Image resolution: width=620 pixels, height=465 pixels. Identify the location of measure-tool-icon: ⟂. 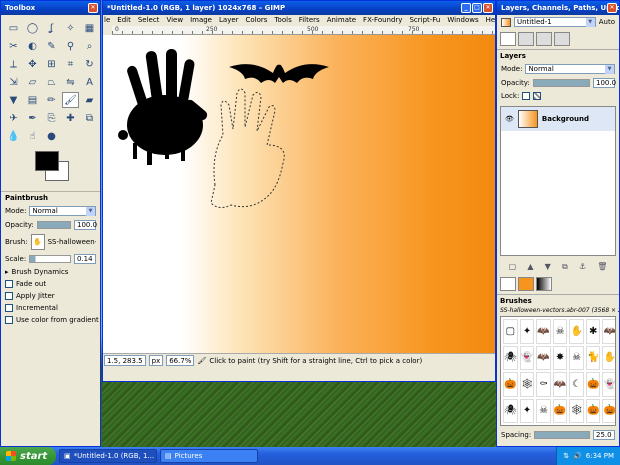
(13, 64).